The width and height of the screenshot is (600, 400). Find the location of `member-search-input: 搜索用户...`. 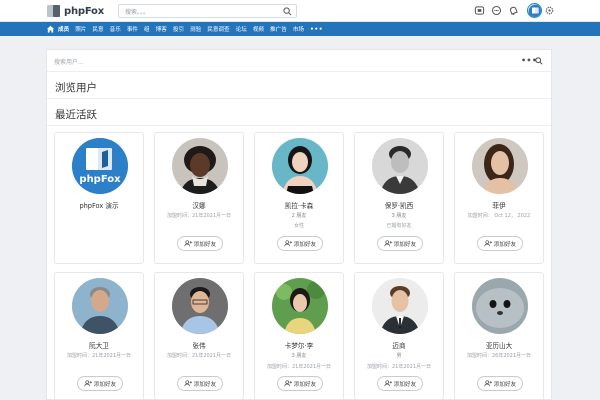

member-search-input: 搜索用户... is located at coordinates (69, 61).